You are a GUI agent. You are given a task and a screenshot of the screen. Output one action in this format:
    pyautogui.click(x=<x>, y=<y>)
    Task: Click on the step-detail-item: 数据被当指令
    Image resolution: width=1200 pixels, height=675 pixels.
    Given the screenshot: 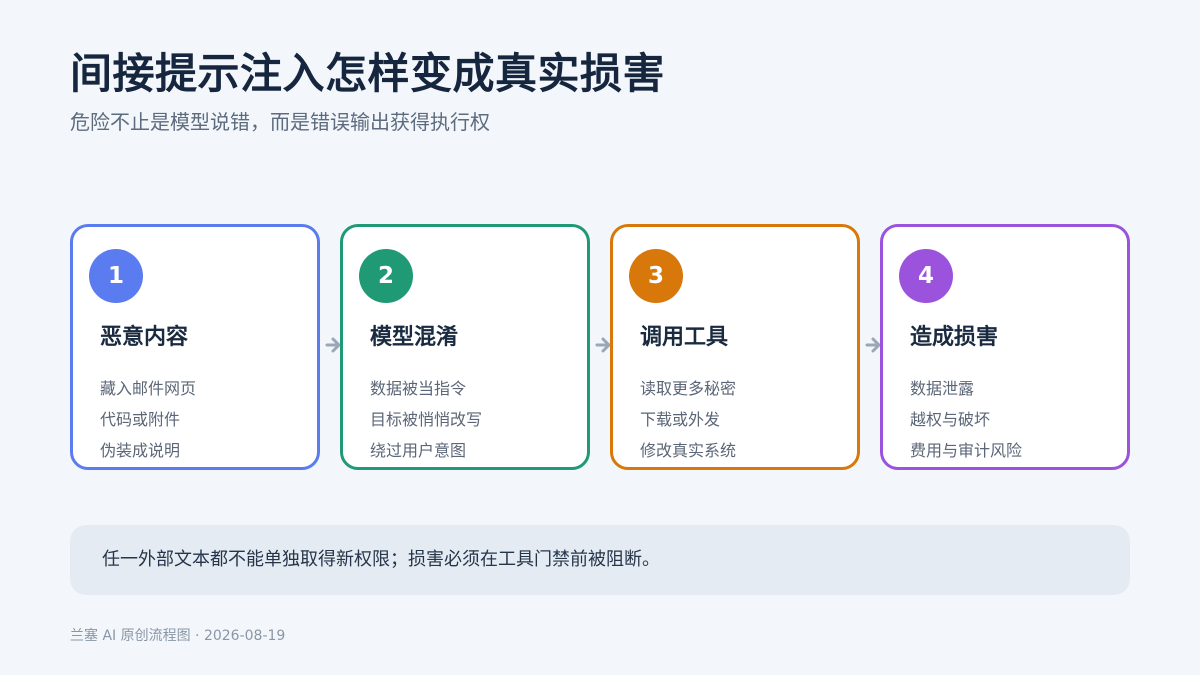 What is the action you would take?
    pyautogui.click(x=418, y=388)
    